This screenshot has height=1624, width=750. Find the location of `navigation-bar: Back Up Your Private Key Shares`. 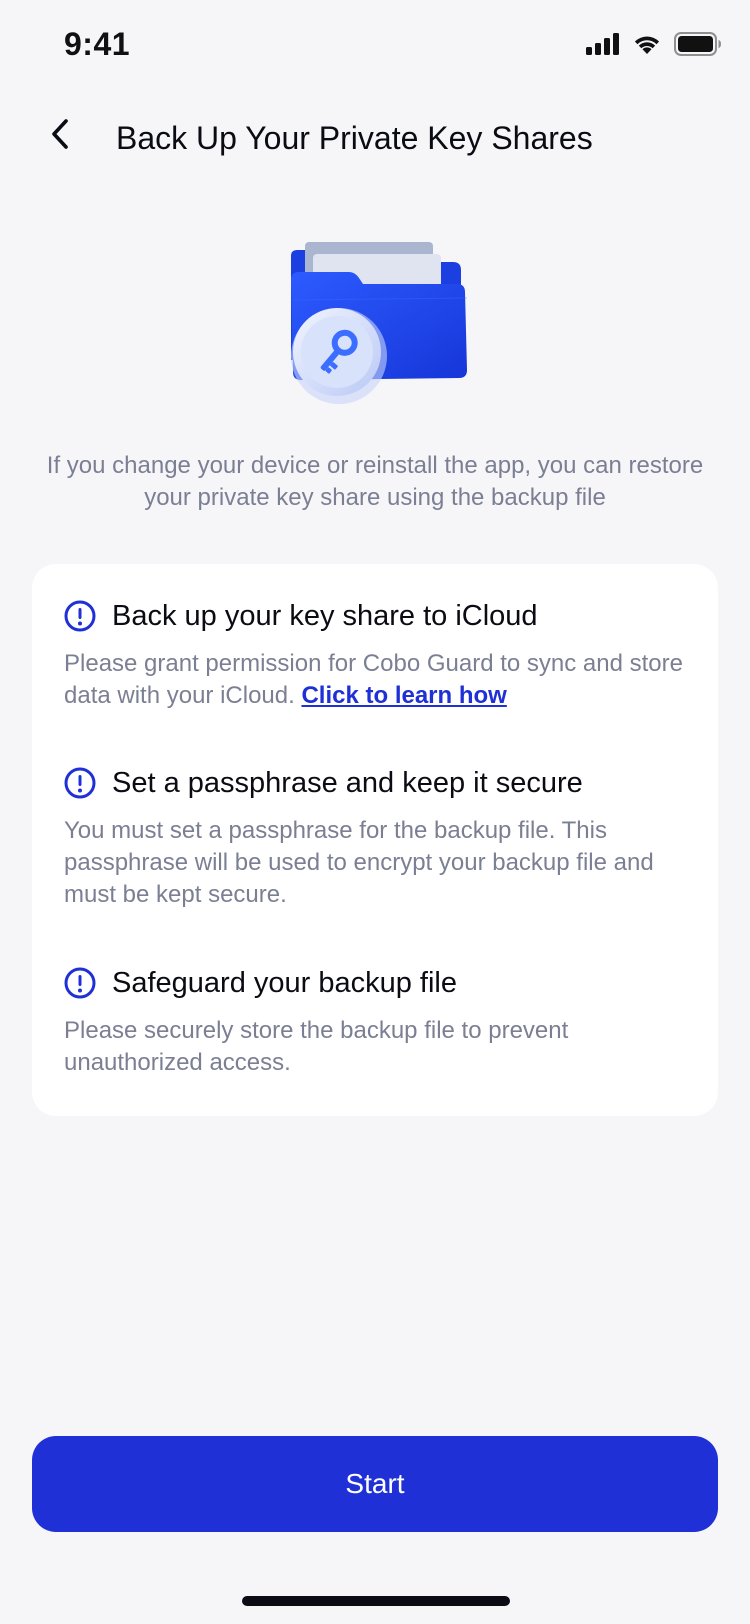

navigation-bar: Back Up Your Private Key Shares is located at coordinates (375, 143).